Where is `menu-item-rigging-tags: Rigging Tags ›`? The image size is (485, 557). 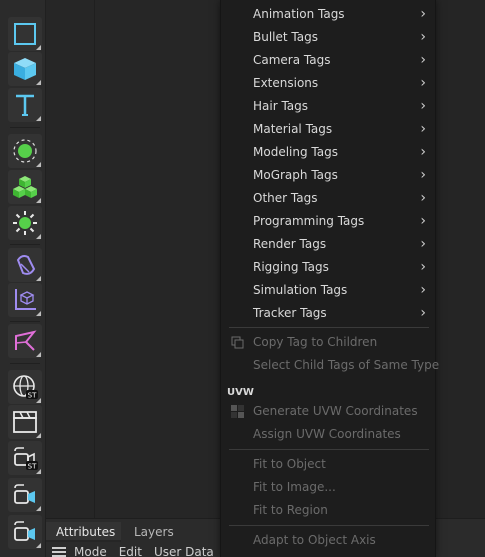 menu-item-rigging-tags: Rigging Tags › is located at coordinates (328, 267).